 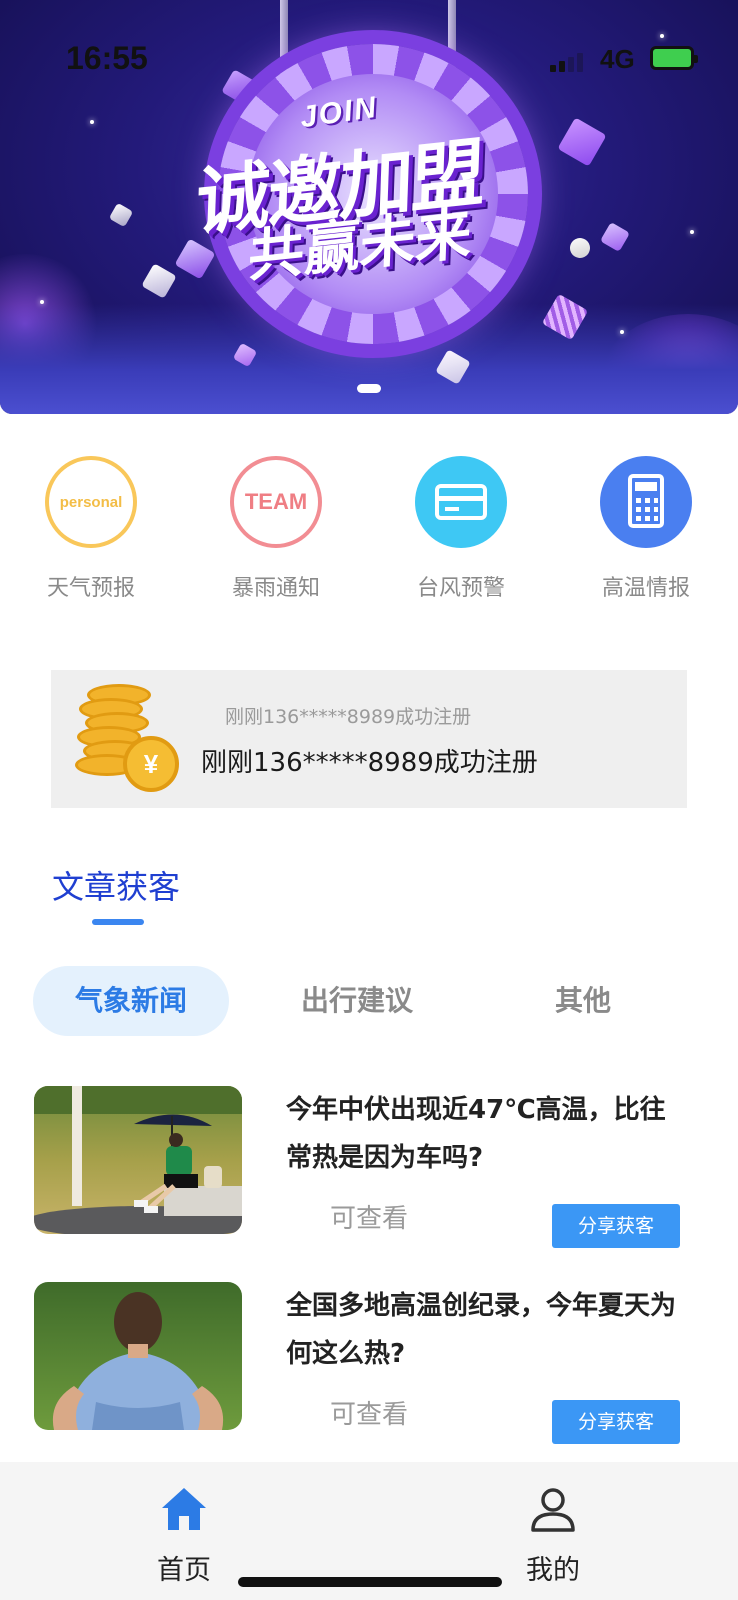 I want to click on registration-notice: ¥ 刚刚136*****8989成功注册 刚刚136*****8989成功注册, so click(x=369, y=739).